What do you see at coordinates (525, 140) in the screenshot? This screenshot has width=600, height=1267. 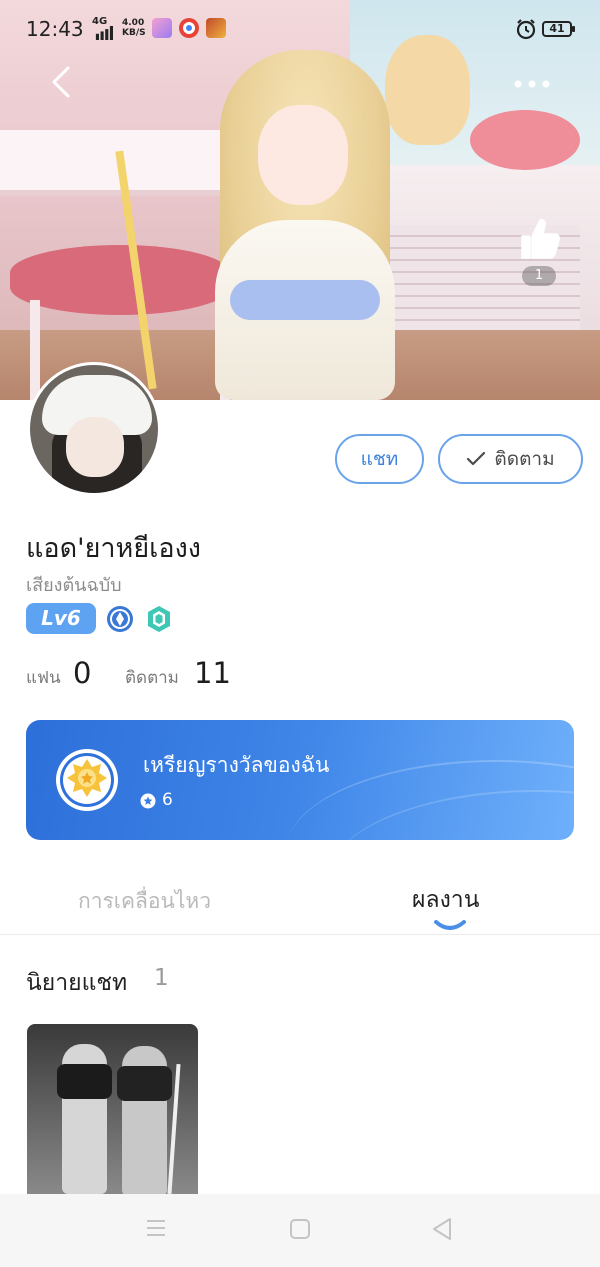 I see `cover-pillow` at bounding box center [525, 140].